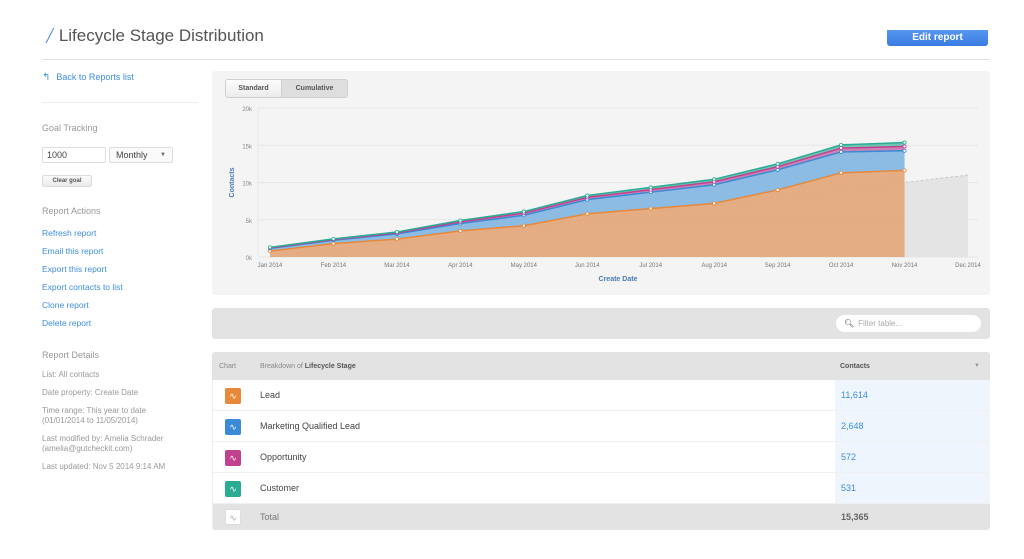 Image resolution: width=1024 pixels, height=559 pixels. What do you see at coordinates (714, 266) in the screenshot?
I see `x-tick-label: Aug 2014` at bounding box center [714, 266].